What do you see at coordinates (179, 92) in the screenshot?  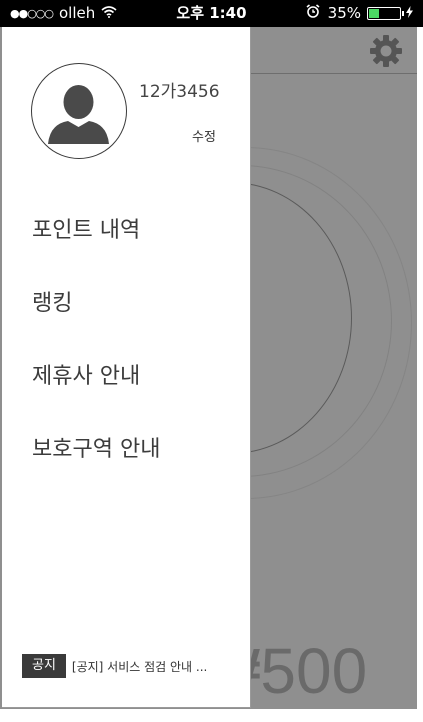 I see `user-id: 12가3456` at bounding box center [179, 92].